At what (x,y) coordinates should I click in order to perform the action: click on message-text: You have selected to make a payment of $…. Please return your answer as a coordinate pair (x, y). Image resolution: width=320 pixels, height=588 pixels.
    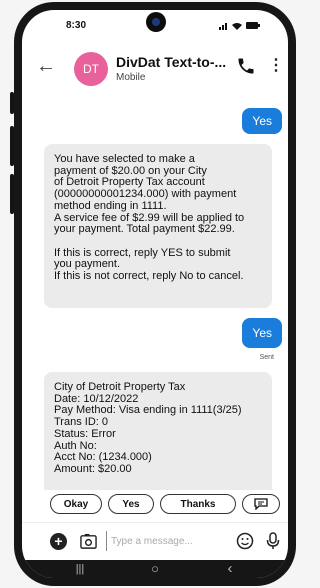
    Looking at the image, I should click on (149, 218).